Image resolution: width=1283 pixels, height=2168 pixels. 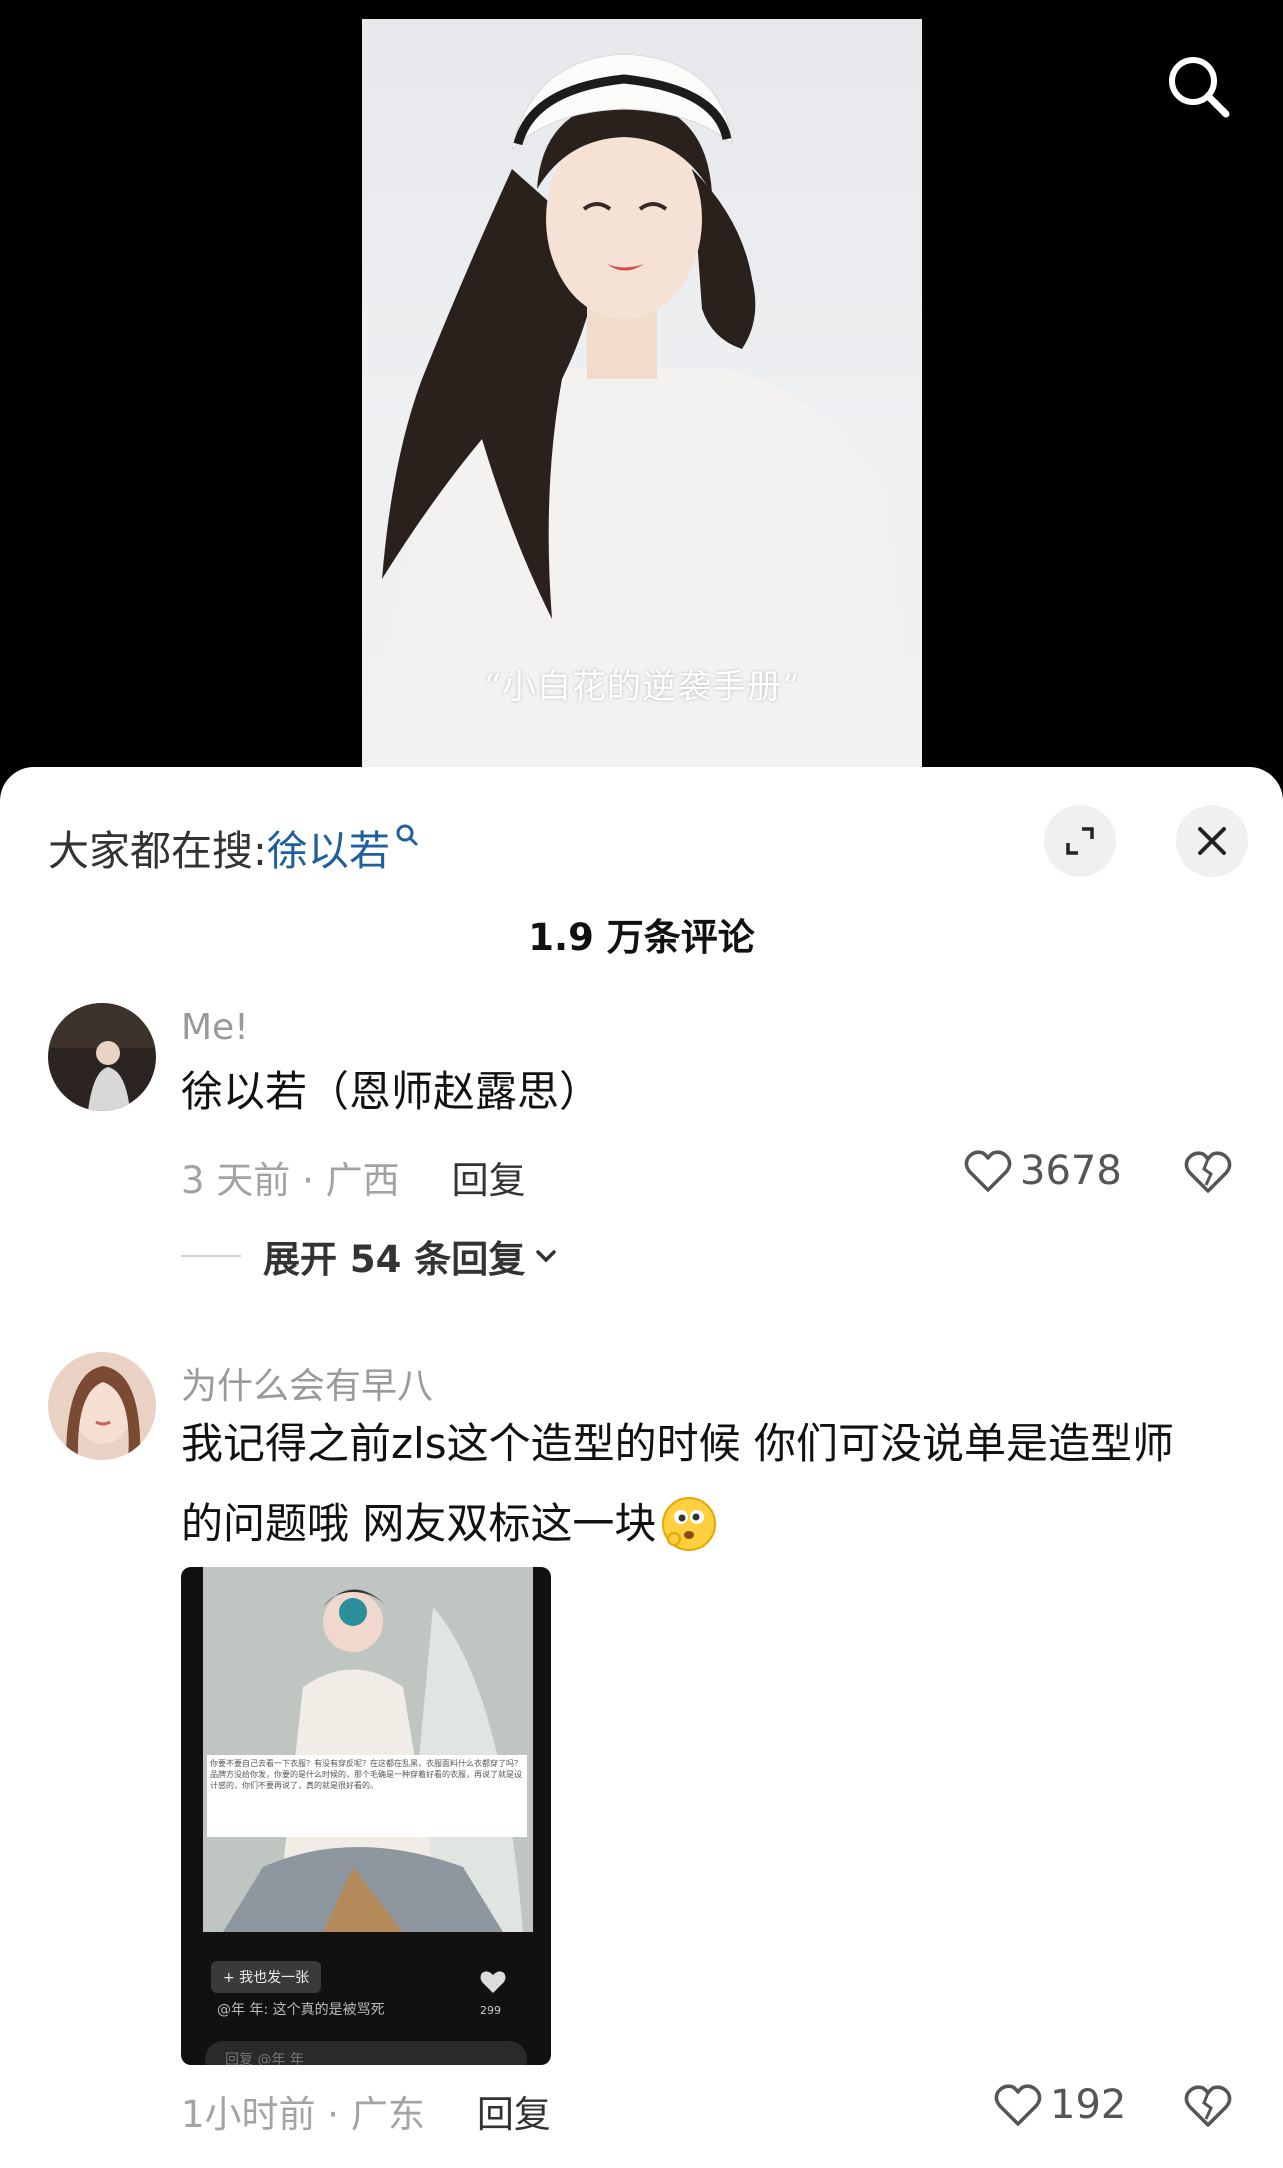 I want to click on comment-time-location: 3 天前 · 广西, so click(x=290, y=1180).